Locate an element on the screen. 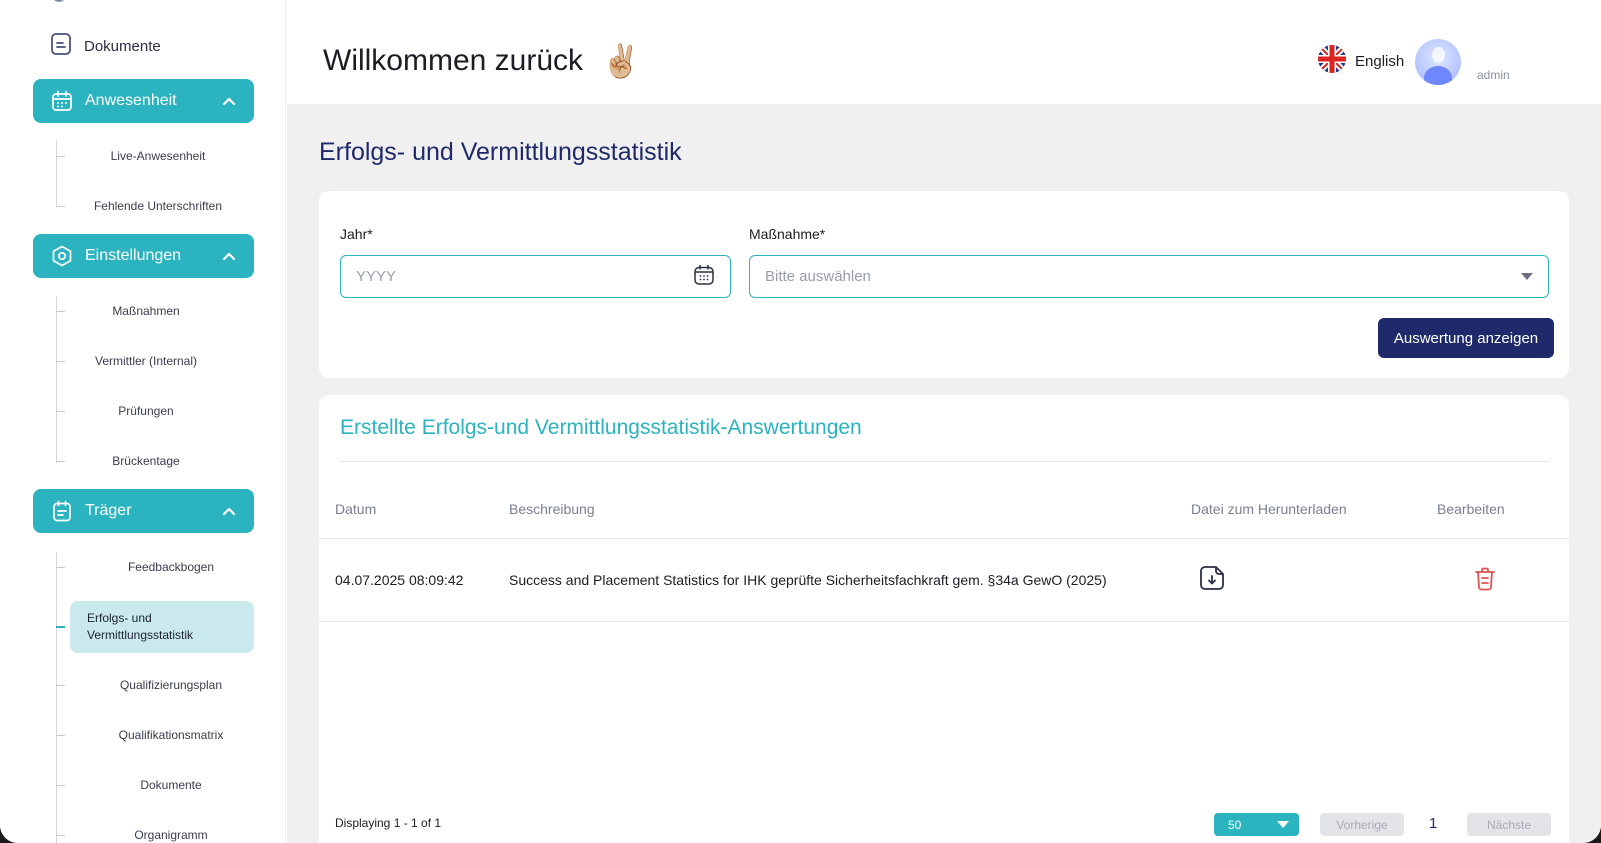 The height and width of the screenshot is (843, 1601). previous-page-button: Vorherige is located at coordinates (1362, 824).